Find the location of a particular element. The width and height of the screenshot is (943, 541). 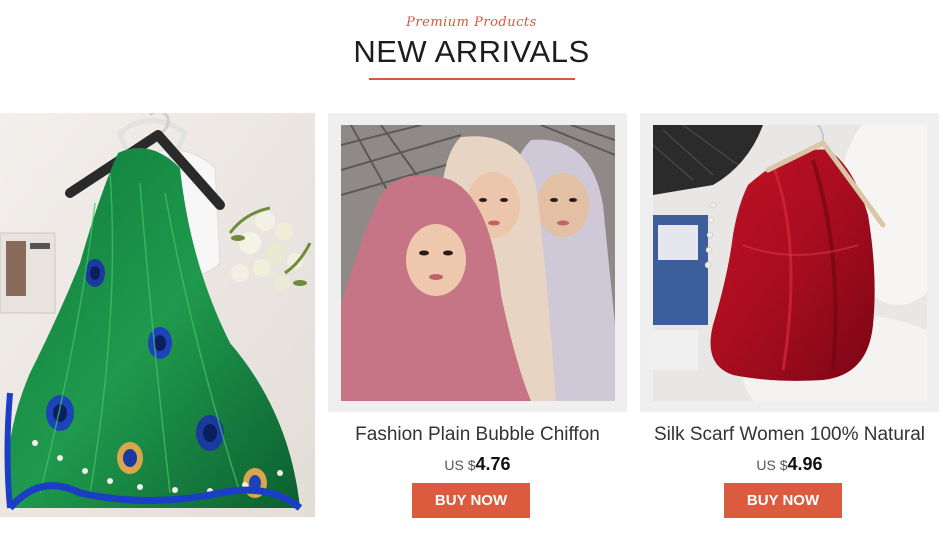

price-value: 4.96 is located at coordinates (805, 464).